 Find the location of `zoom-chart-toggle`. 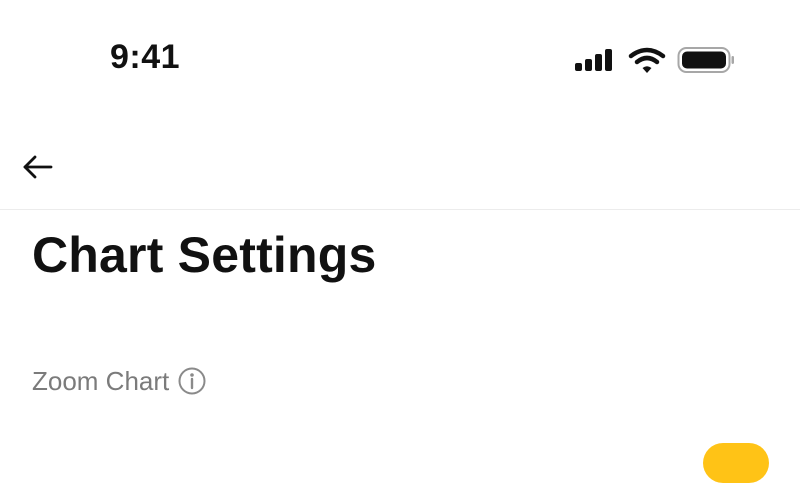

zoom-chart-toggle is located at coordinates (736, 463).